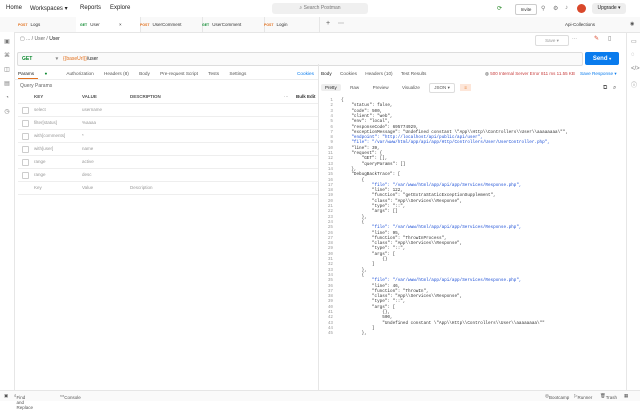 This screenshot has height=410, width=640. I want to click on tab-settings: Settings, so click(237, 73).